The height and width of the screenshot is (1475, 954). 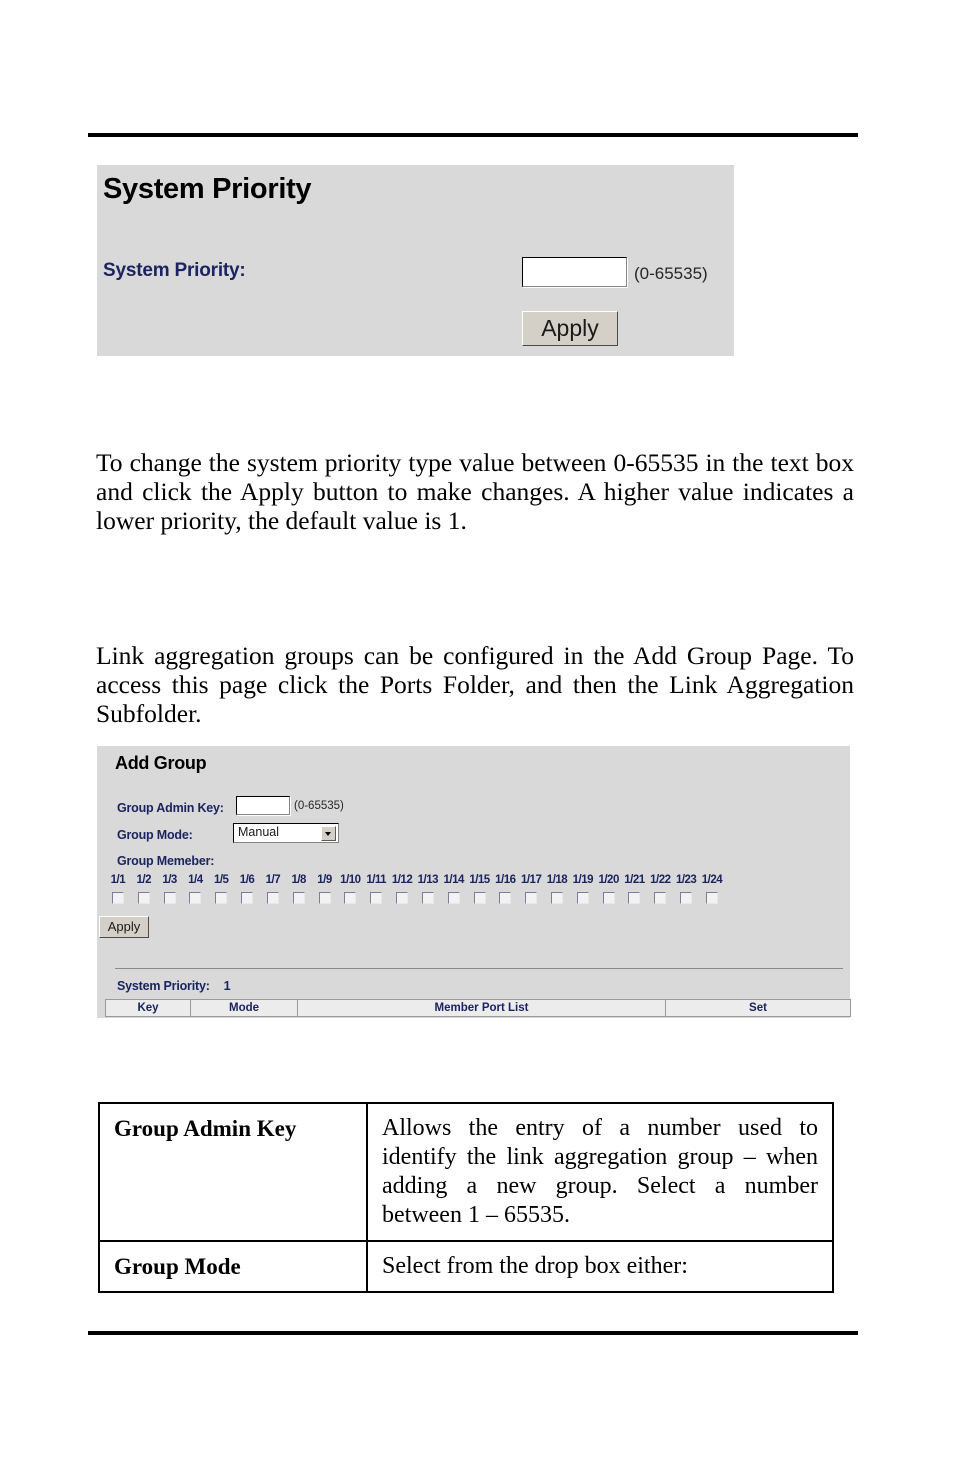 I want to click on port-label: 1/9, so click(x=324, y=880).